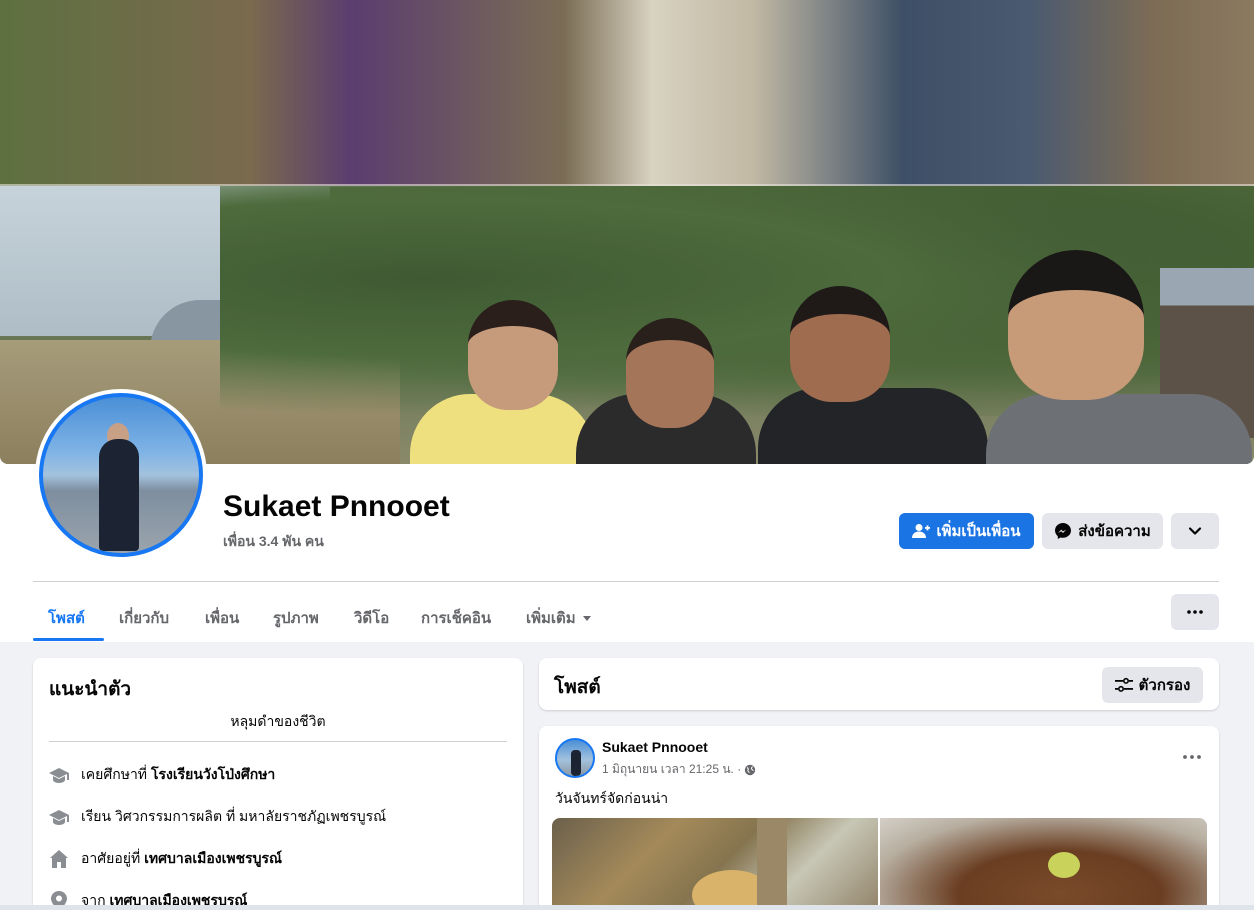  Describe the element at coordinates (456, 618) in the screenshot. I see `tab-check-ins: การเช็คอิน` at that location.